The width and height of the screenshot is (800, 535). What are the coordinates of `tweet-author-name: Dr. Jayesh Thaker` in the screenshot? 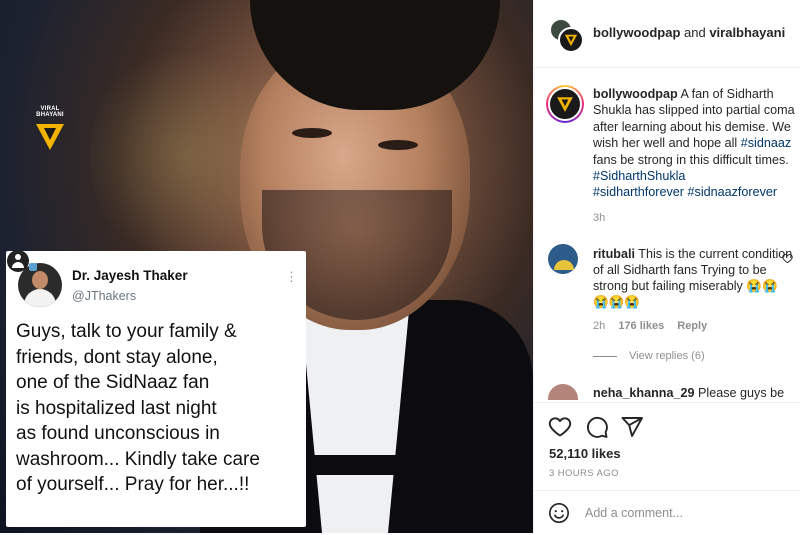 It's located at (130, 275).